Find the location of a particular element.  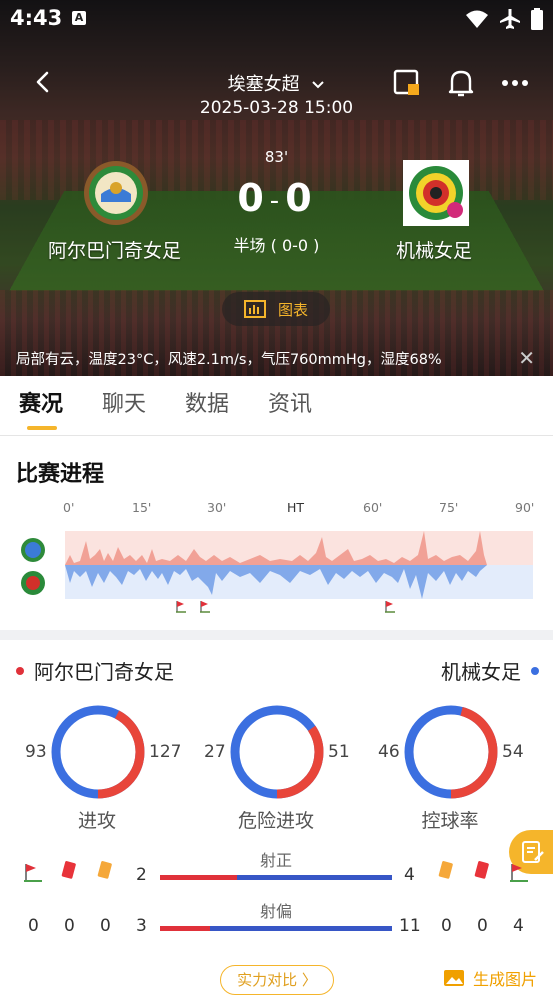

strength-compare-button: 实力对比 〉 is located at coordinates (277, 980).